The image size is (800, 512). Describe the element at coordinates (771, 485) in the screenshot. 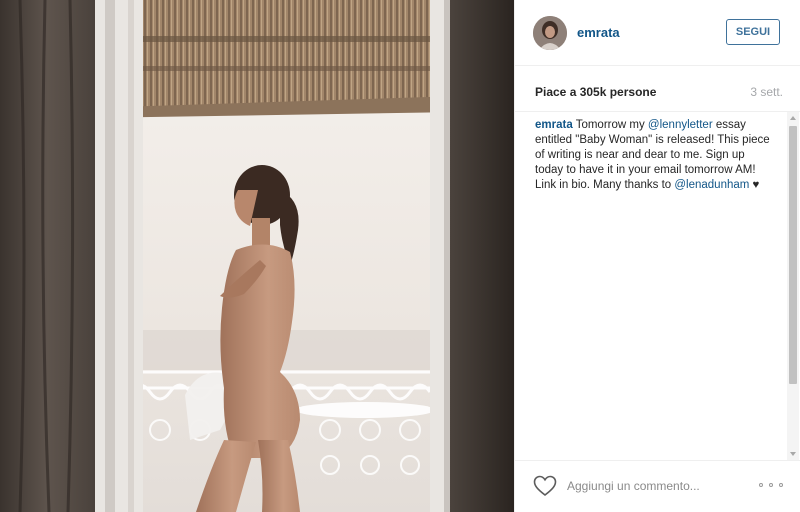

I see `more-options-icon` at that location.